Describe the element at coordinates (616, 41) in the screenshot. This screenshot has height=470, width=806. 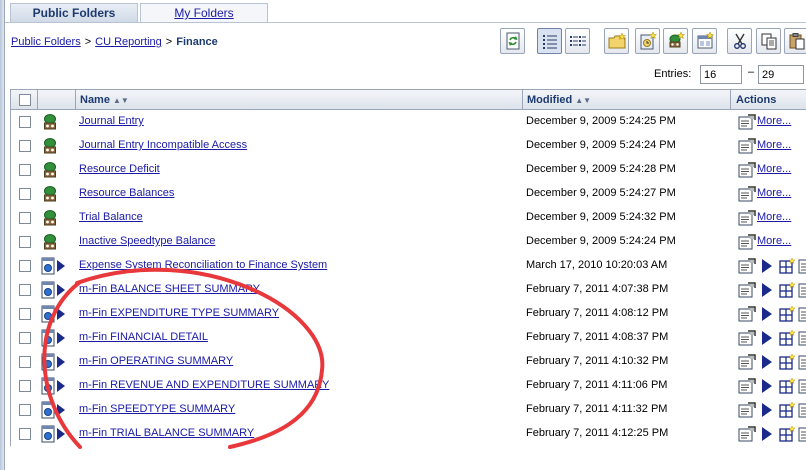
I see `new-folder-button` at that location.